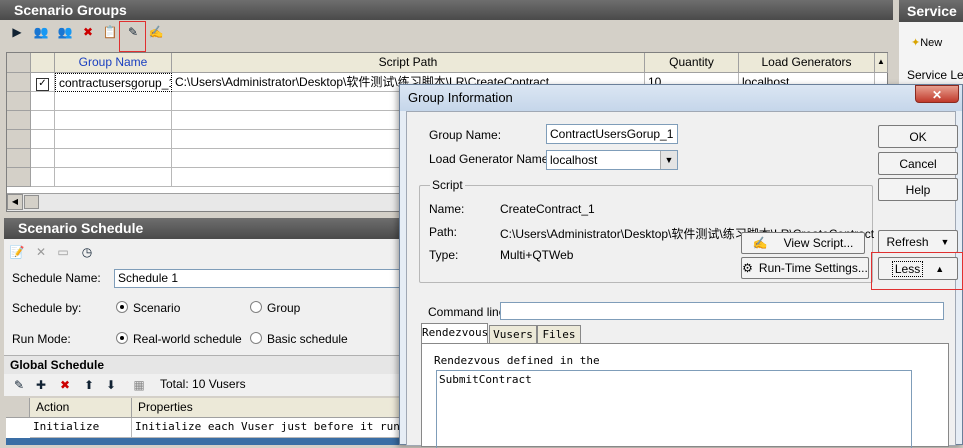 Image resolution: width=963 pixels, height=448 pixels. What do you see at coordinates (179, 339) in the screenshot?
I see `radio-realworld: Real-world schedule` at bounding box center [179, 339].